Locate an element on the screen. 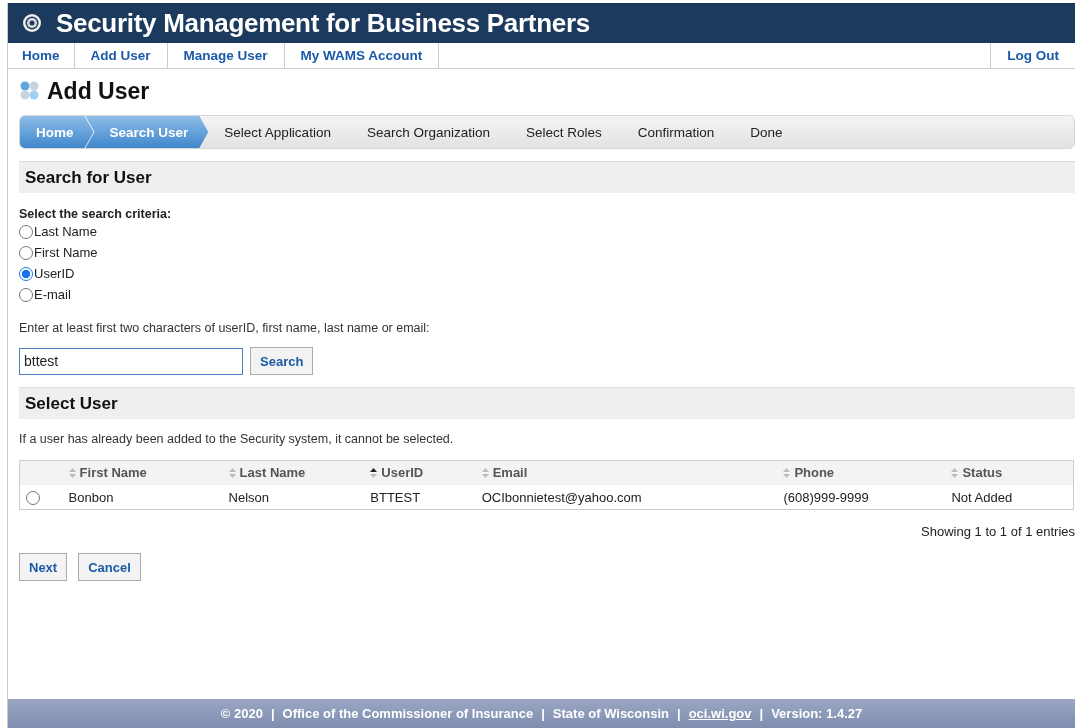  note-text: If a user has already been added to the Security system, it cannot be selected. is located at coordinates (237, 439).